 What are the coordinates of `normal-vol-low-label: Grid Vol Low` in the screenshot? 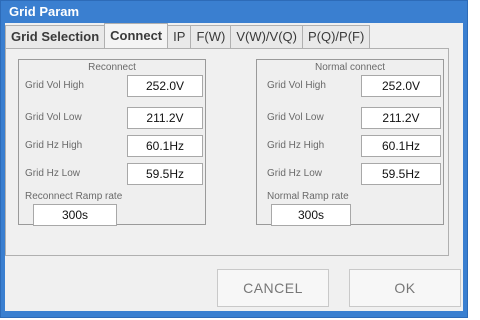 It's located at (295, 117).